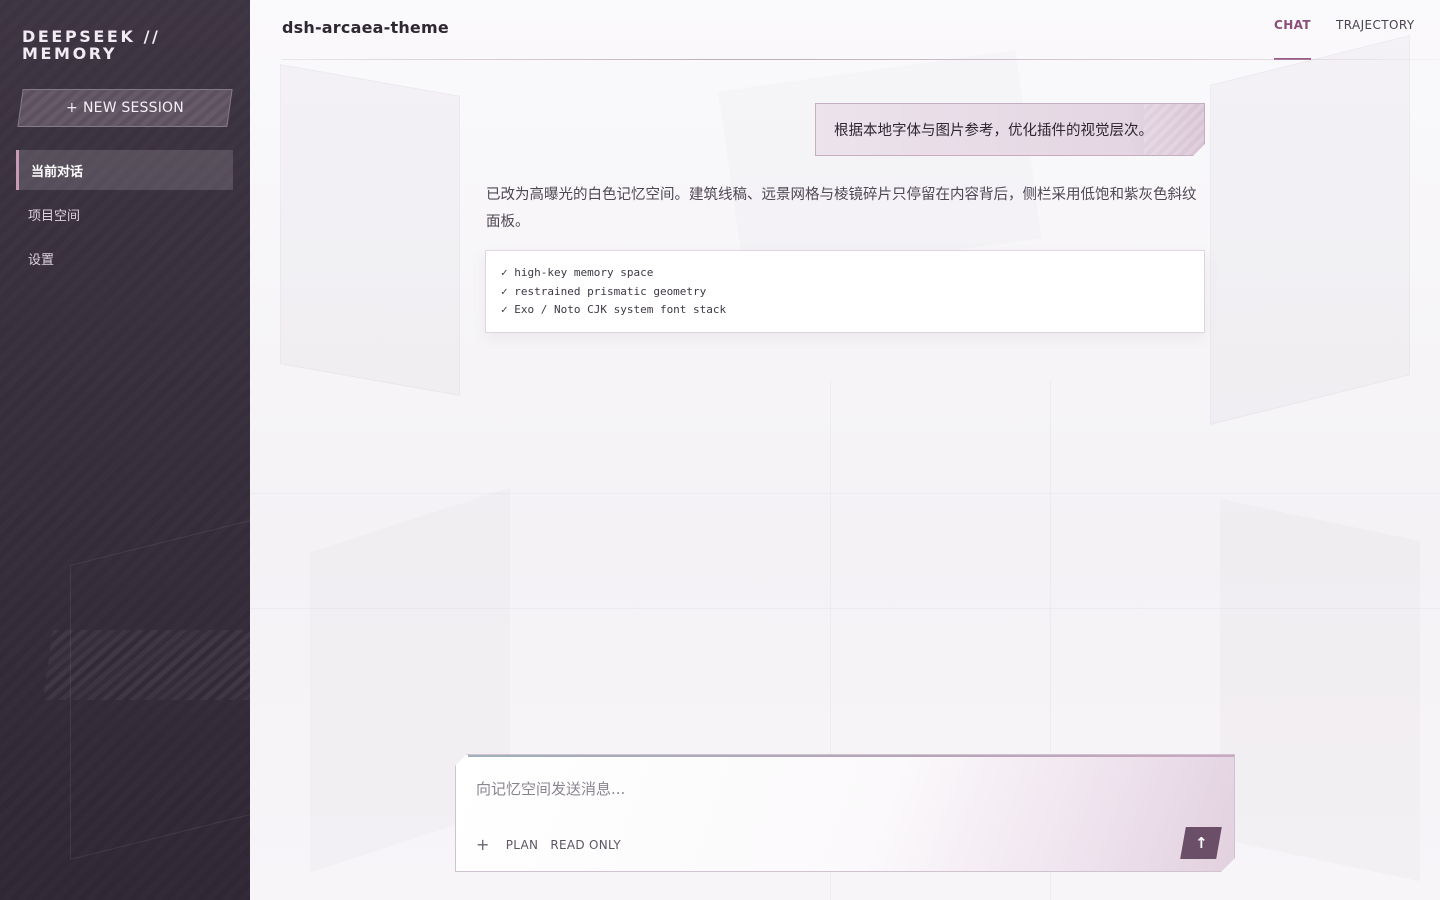 Image resolution: width=1440 pixels, height=900 pixels. Describe the element at coordinates (57, 172) in the screenshot. I see `sidebar-item-label: 当前对话` at that location.